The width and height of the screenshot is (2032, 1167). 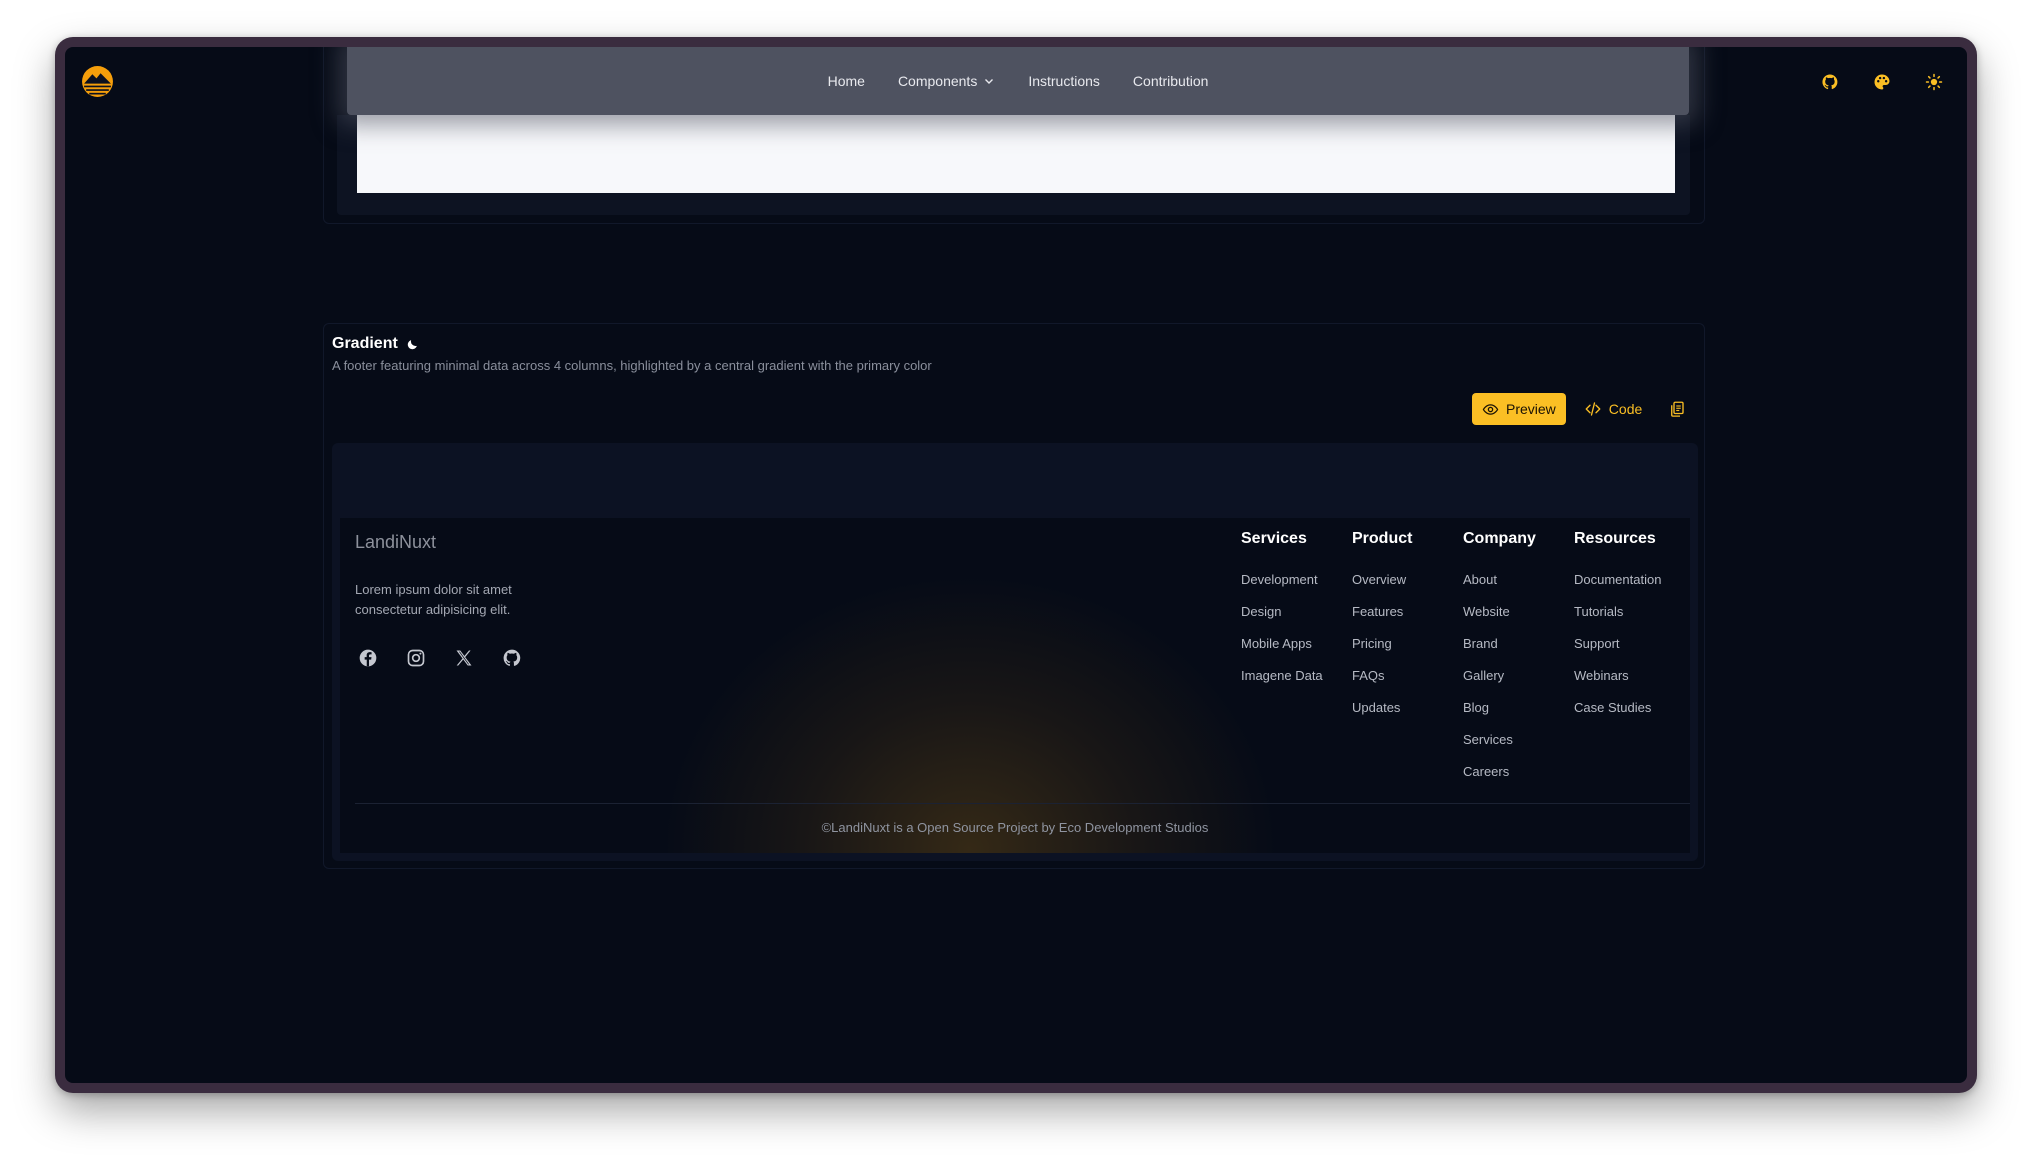 What do you see at coordinates (1282, 684) in the screenshot?
I see `footer-link: Imagene Data` at bounding box center [1282, 684].